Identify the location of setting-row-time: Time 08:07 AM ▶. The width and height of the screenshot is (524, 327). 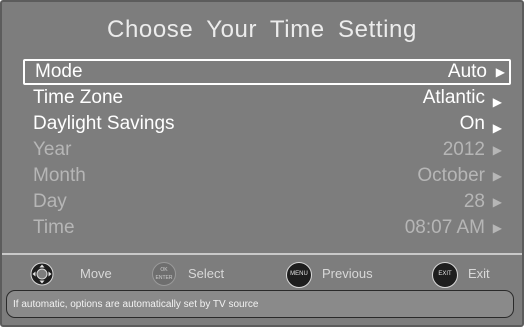
(268, 228).